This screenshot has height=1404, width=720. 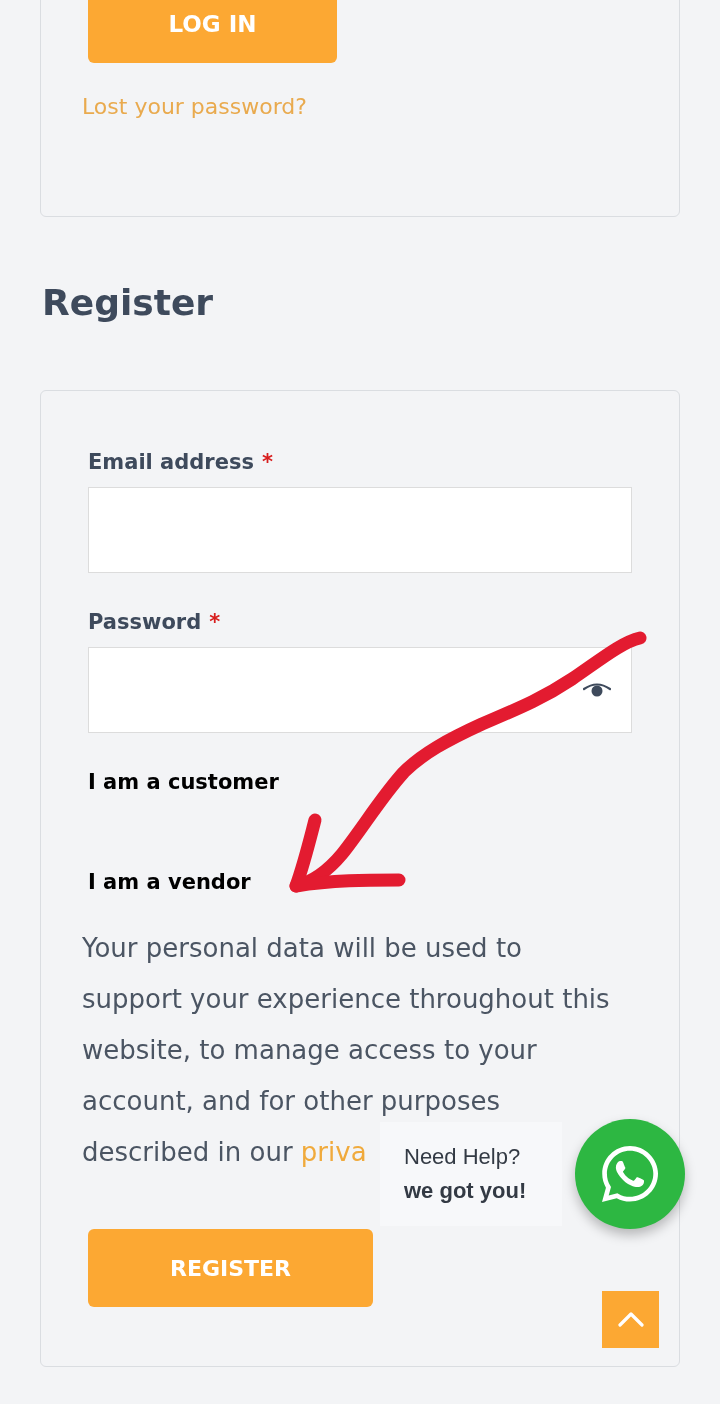 What do you see at coordinates (194, 107) in the screenshot?
I see `lost-password-link: Lost your password?` at bounding box center [194, 107].